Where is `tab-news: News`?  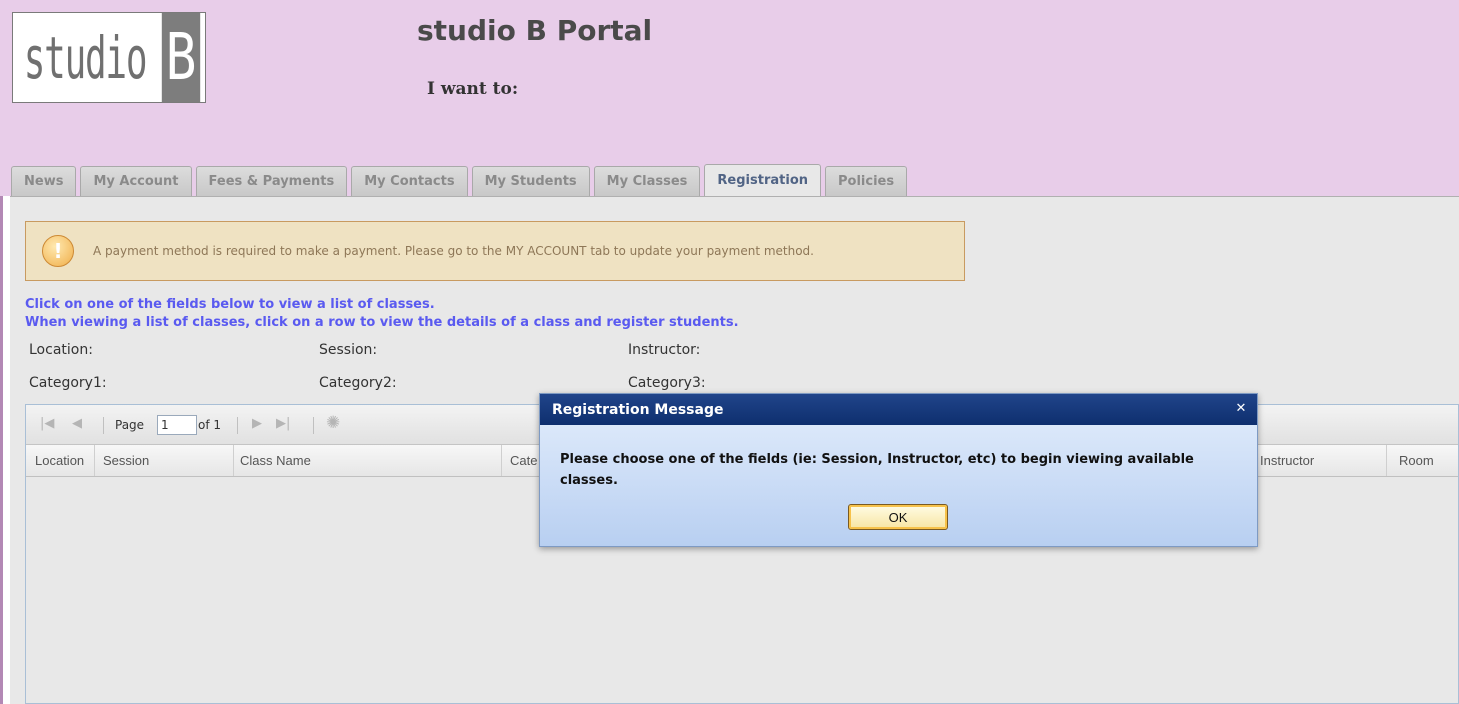 tab-news: News is located at coordinates (44, 181).